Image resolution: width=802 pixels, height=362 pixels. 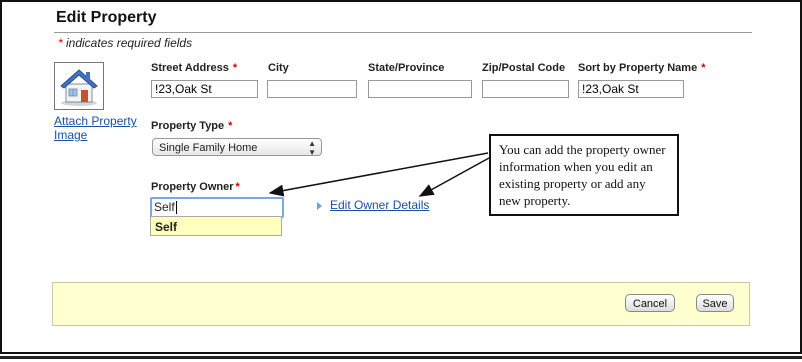 I want to click on save-button: Save, so click(x=715, y=303).